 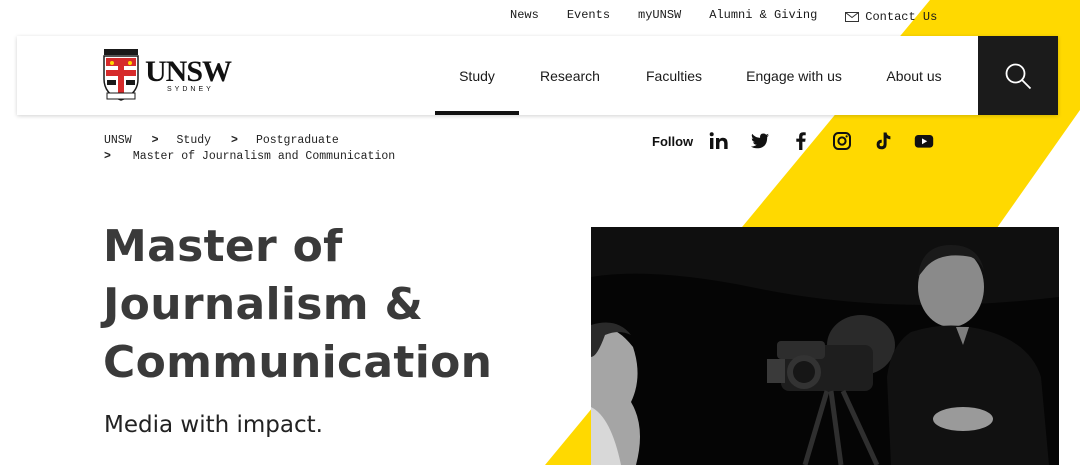 What do you see at coordinates (794, 75) in the screenshot?
I see `nav-item-engage: Engage with us` at bounding box center [794, 75].